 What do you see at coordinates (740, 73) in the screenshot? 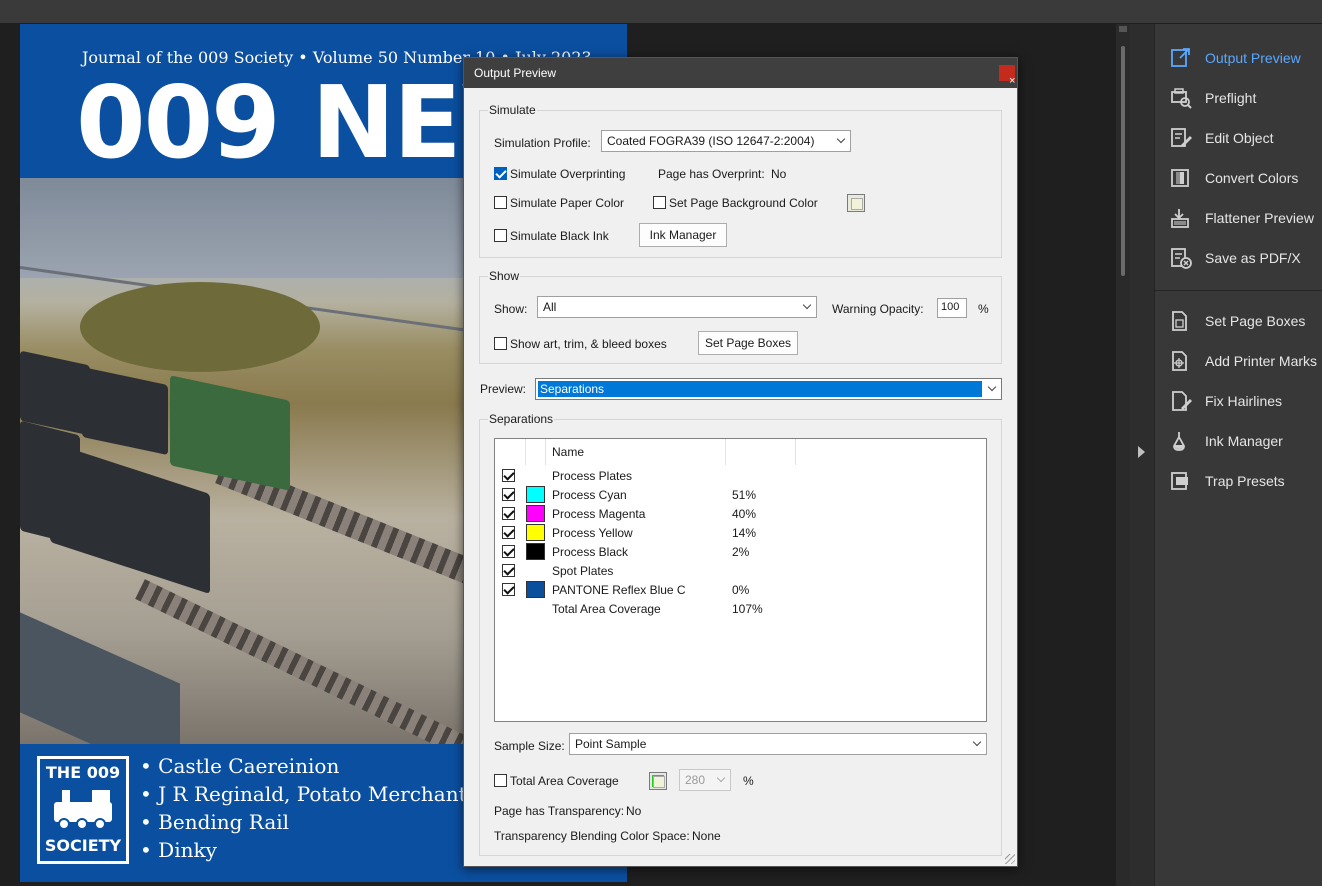
I see `dialog-title-bar: Output Preview ×` at bounding box center [740, 73].